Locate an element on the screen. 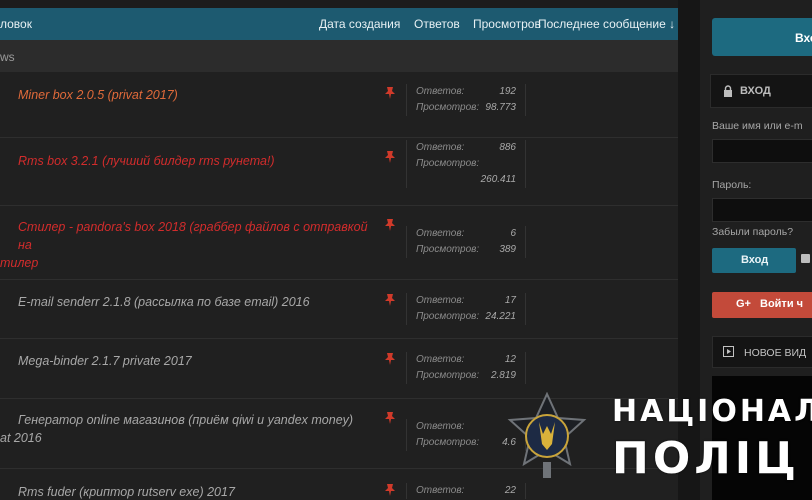  google-login-label: Войти ч is located at coordinates (782, 304).